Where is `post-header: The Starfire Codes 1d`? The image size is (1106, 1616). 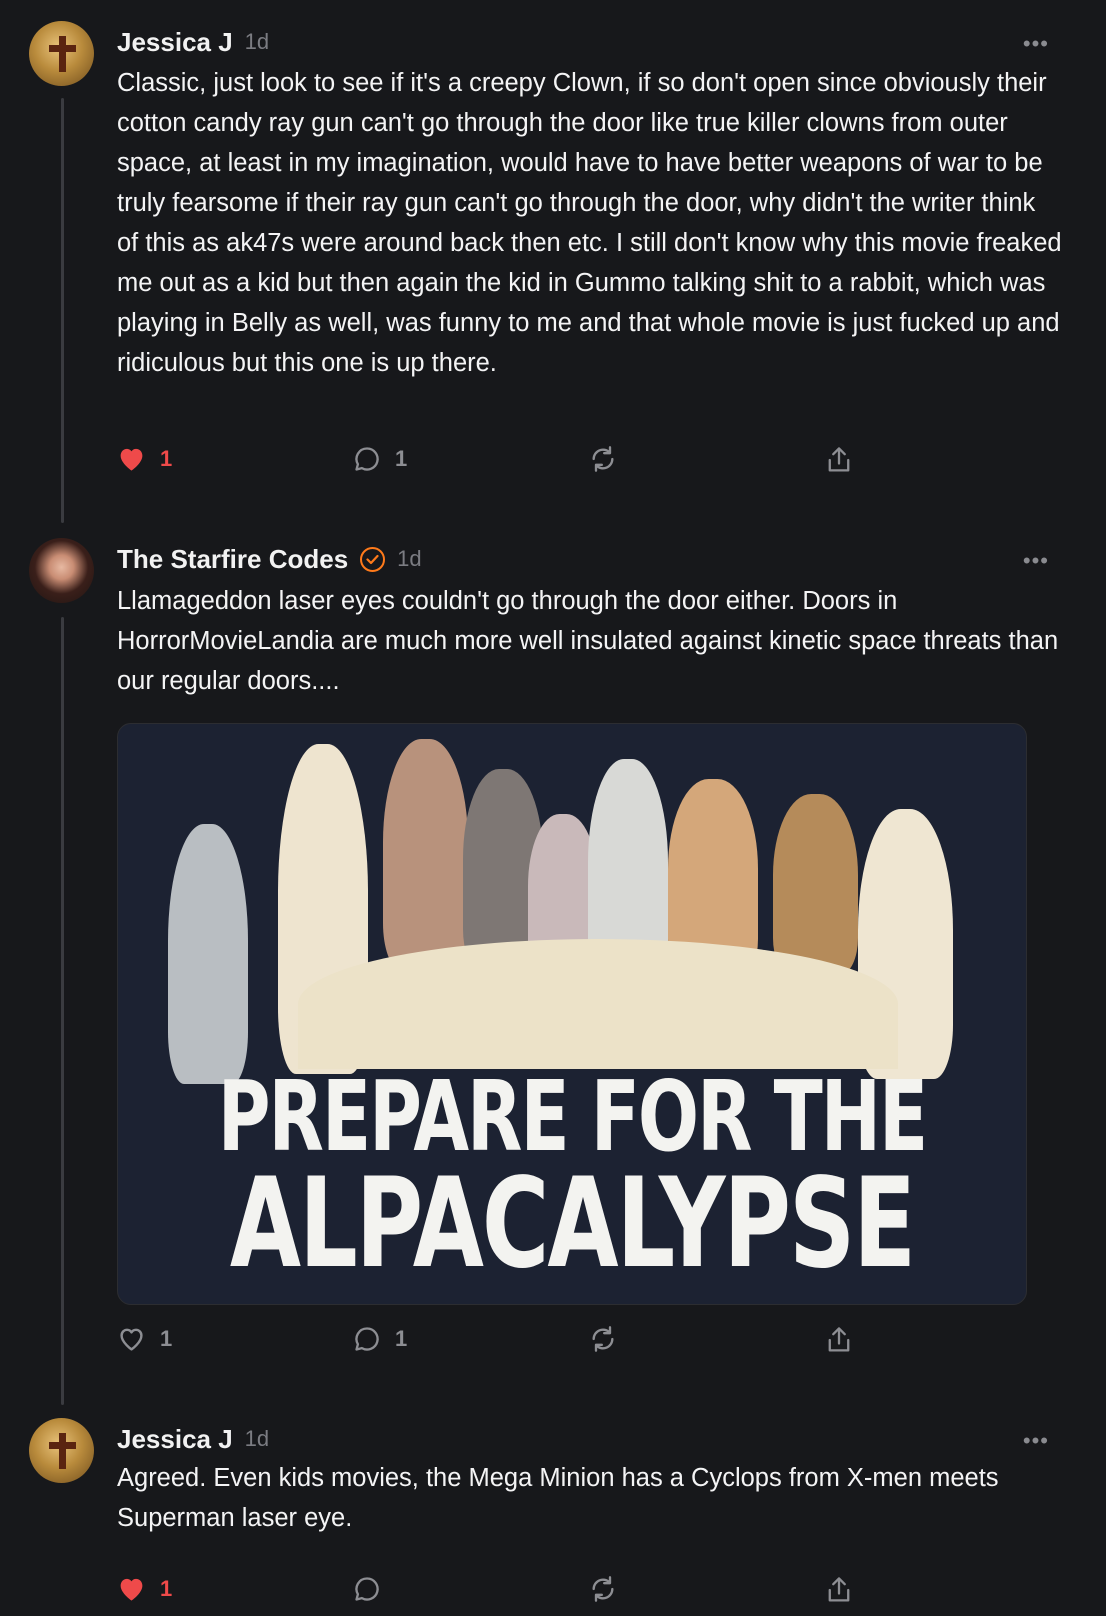 post-header: The Starfire Codes 1d is located at coordinates (269, 559).